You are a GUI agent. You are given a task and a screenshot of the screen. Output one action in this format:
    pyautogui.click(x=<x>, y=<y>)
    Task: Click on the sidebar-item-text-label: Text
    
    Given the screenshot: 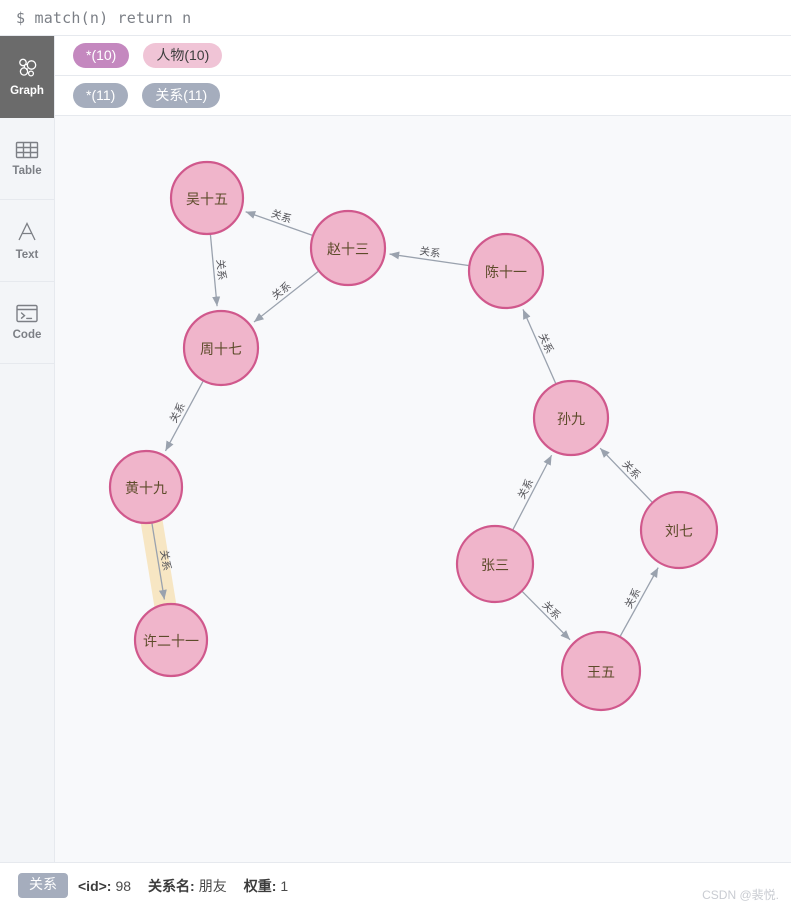 What is the action you would take?
    pyautogui.click(x=27, y=254)
    